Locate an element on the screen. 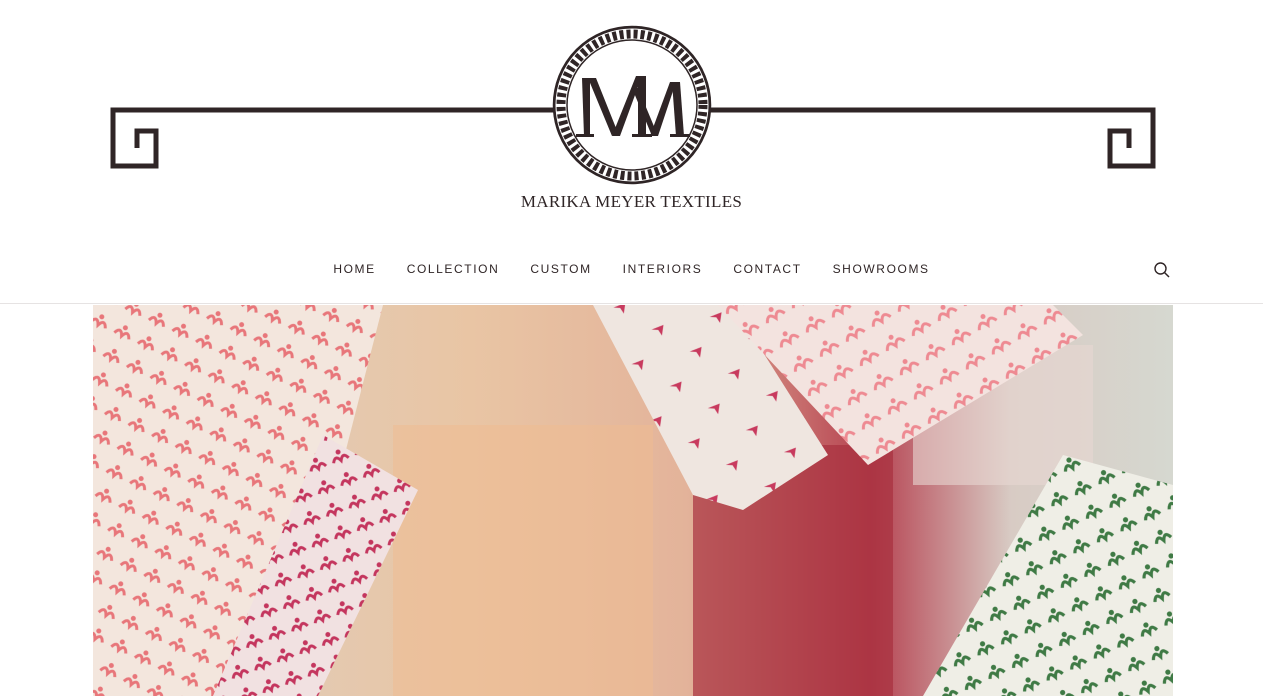 Image resolution: width=1263 pixels, height=696 pixels. search-button is located at coordinates (1162, 270).